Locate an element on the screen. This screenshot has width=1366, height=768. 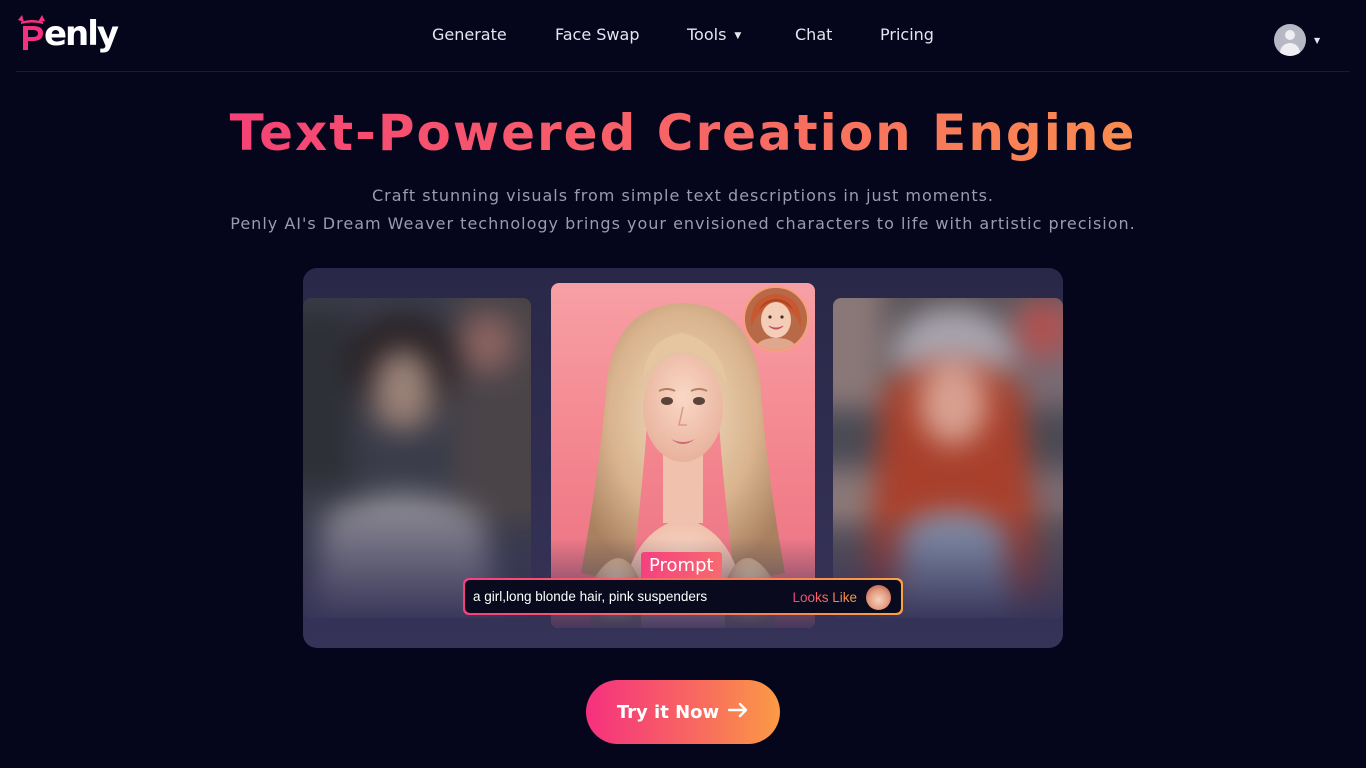
user-menu: ▼ is located at coordinates (1297, 40).